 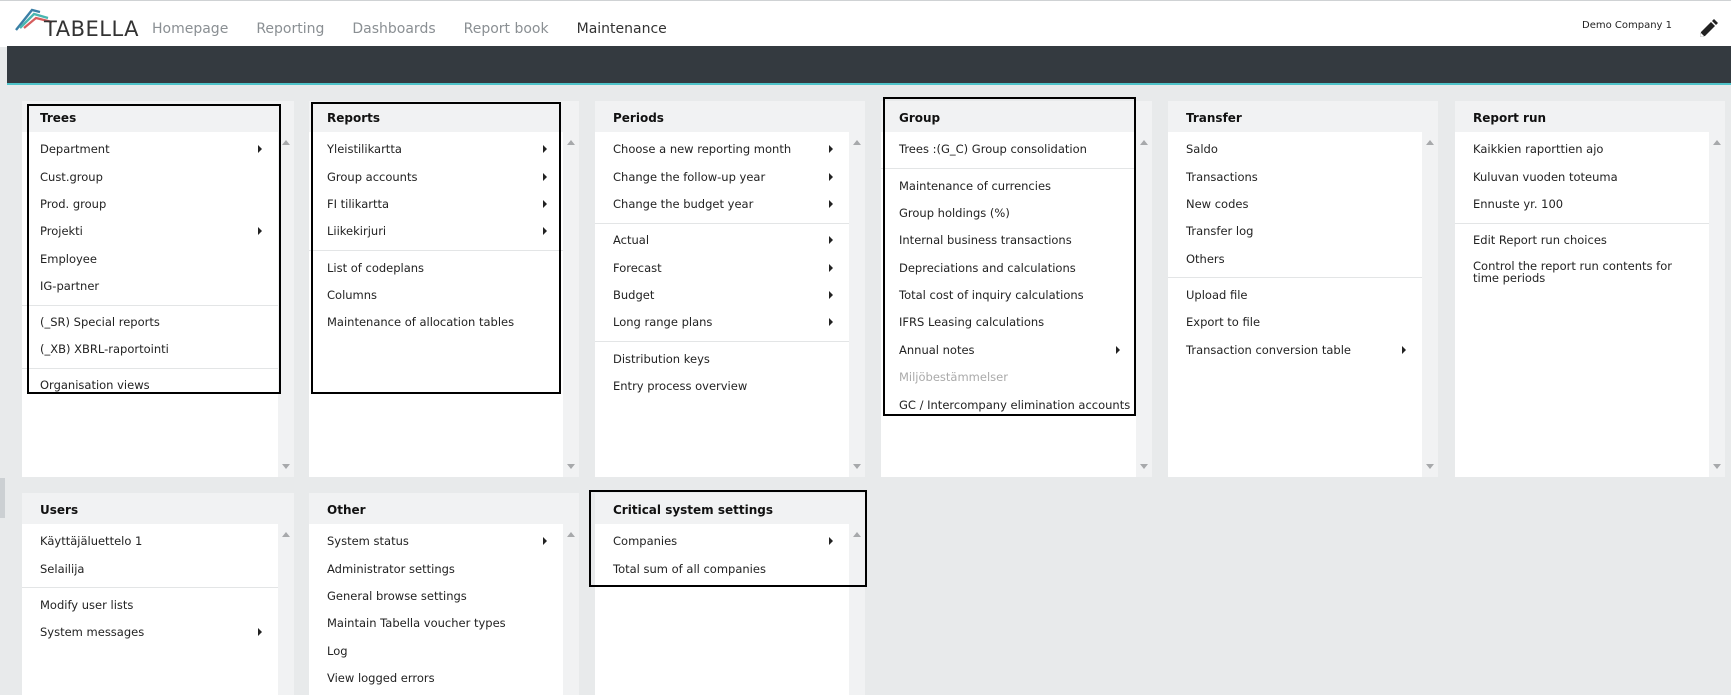 What do you see at coordinates (153, 572) in the screenshot?
I see `menu-item-selailija: Selailija` at bounding box center [153, 572].